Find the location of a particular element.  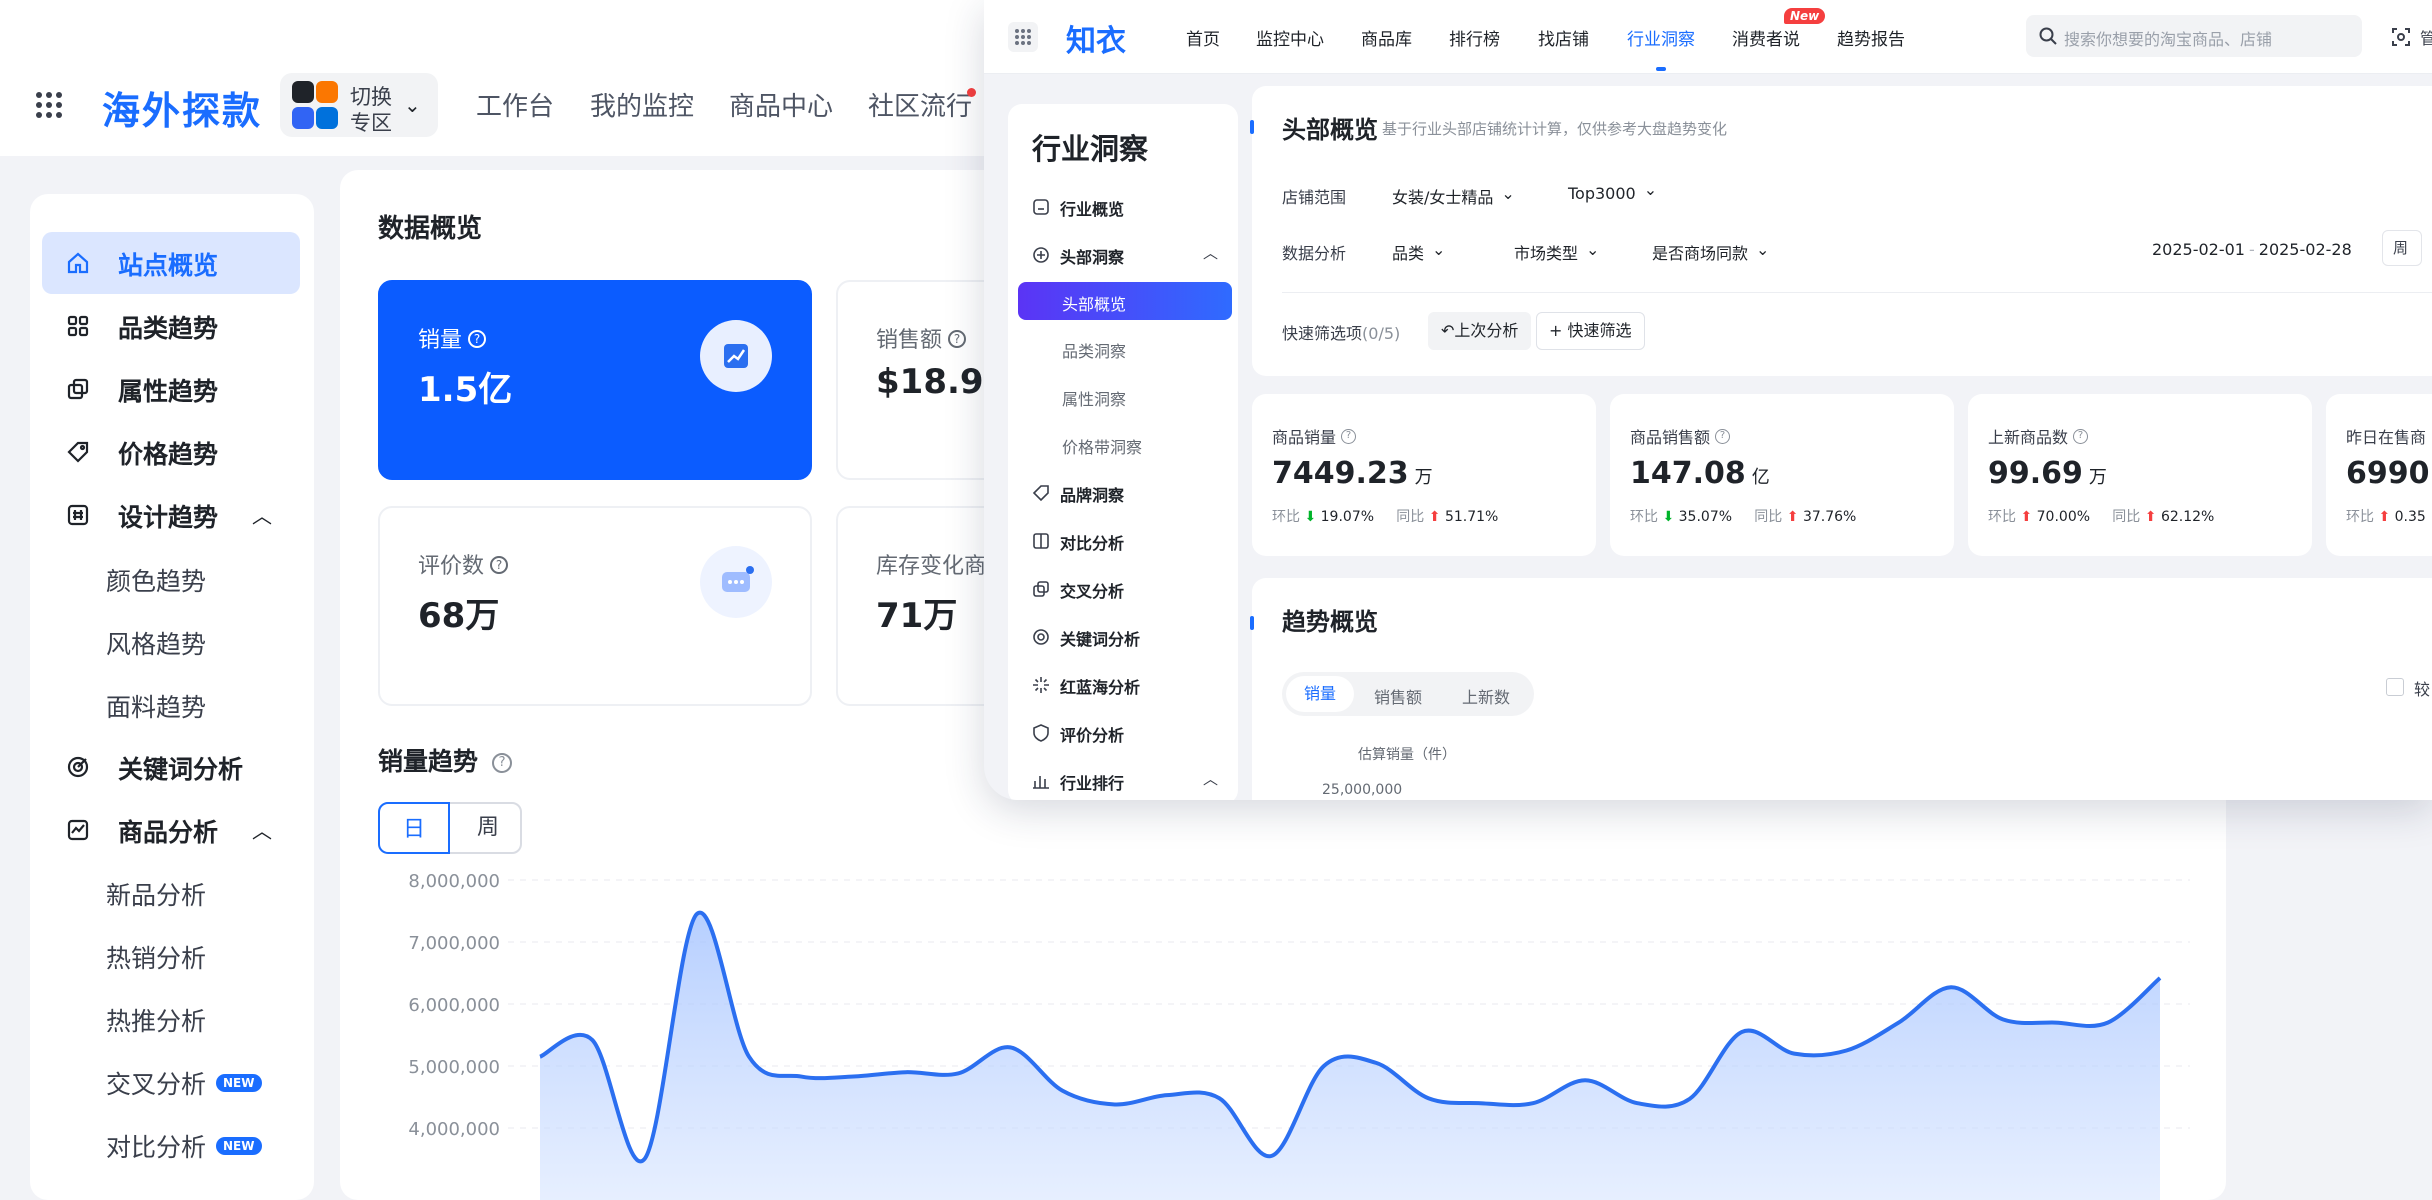

sidebar-item-site-overview: 站点概览 is located at coordinates (171, 263).